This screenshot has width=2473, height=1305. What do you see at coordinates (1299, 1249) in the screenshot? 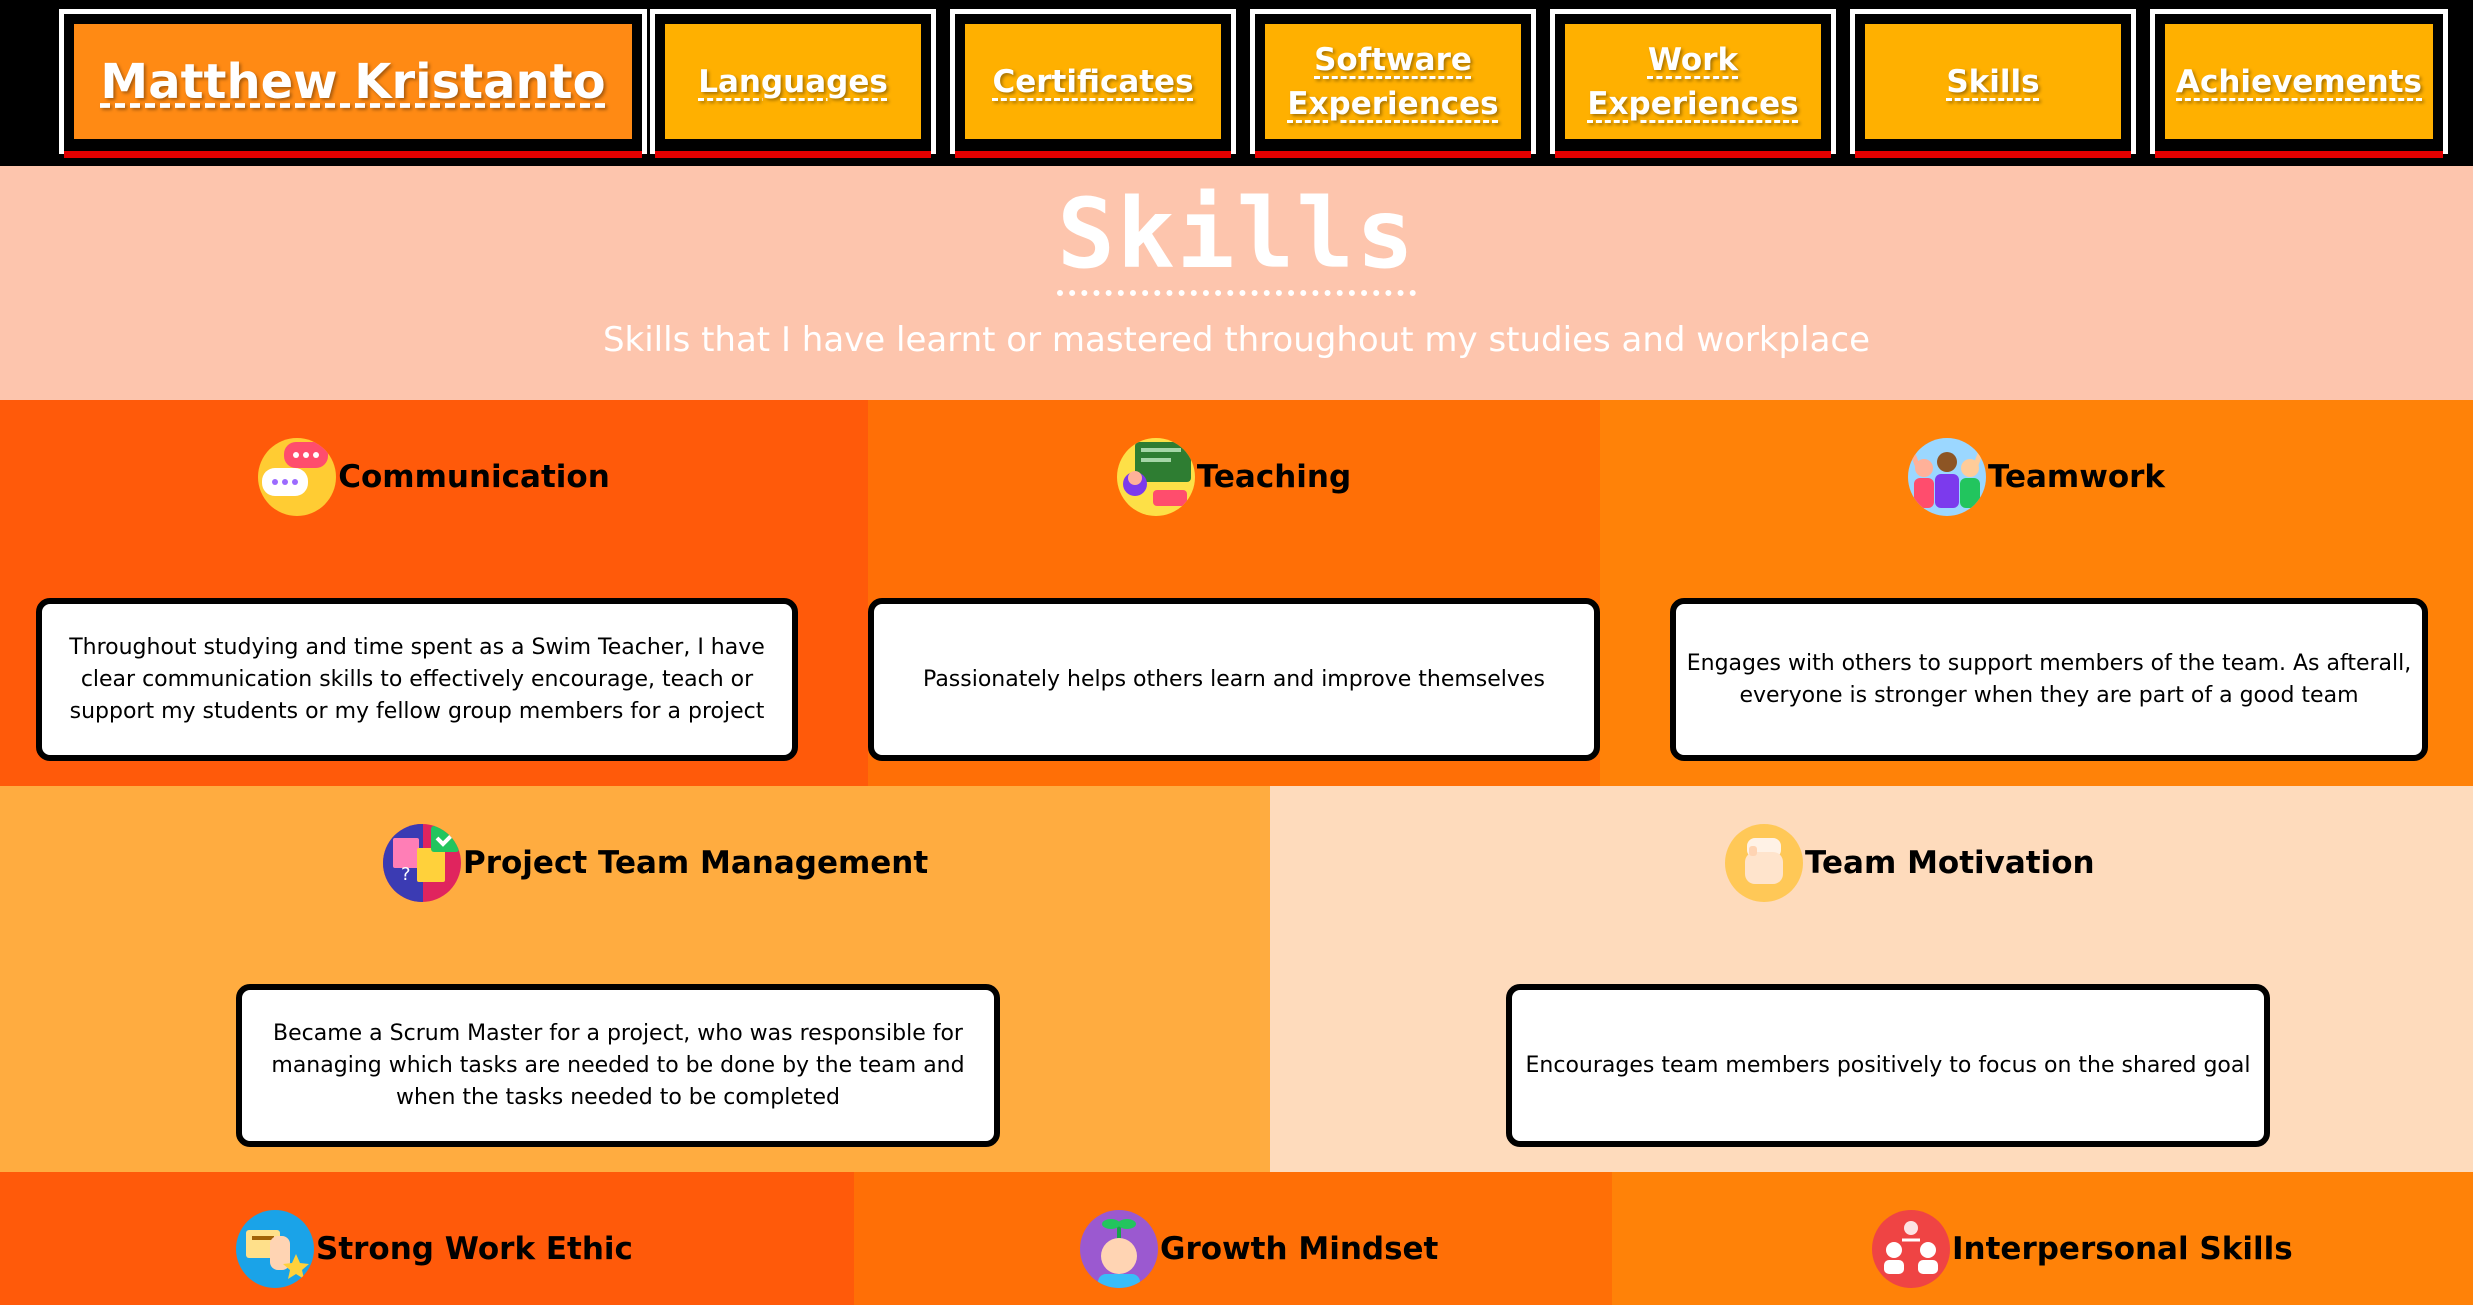
I see `skill-name: Growth Mindset` at bounding box center [1299, 1249].